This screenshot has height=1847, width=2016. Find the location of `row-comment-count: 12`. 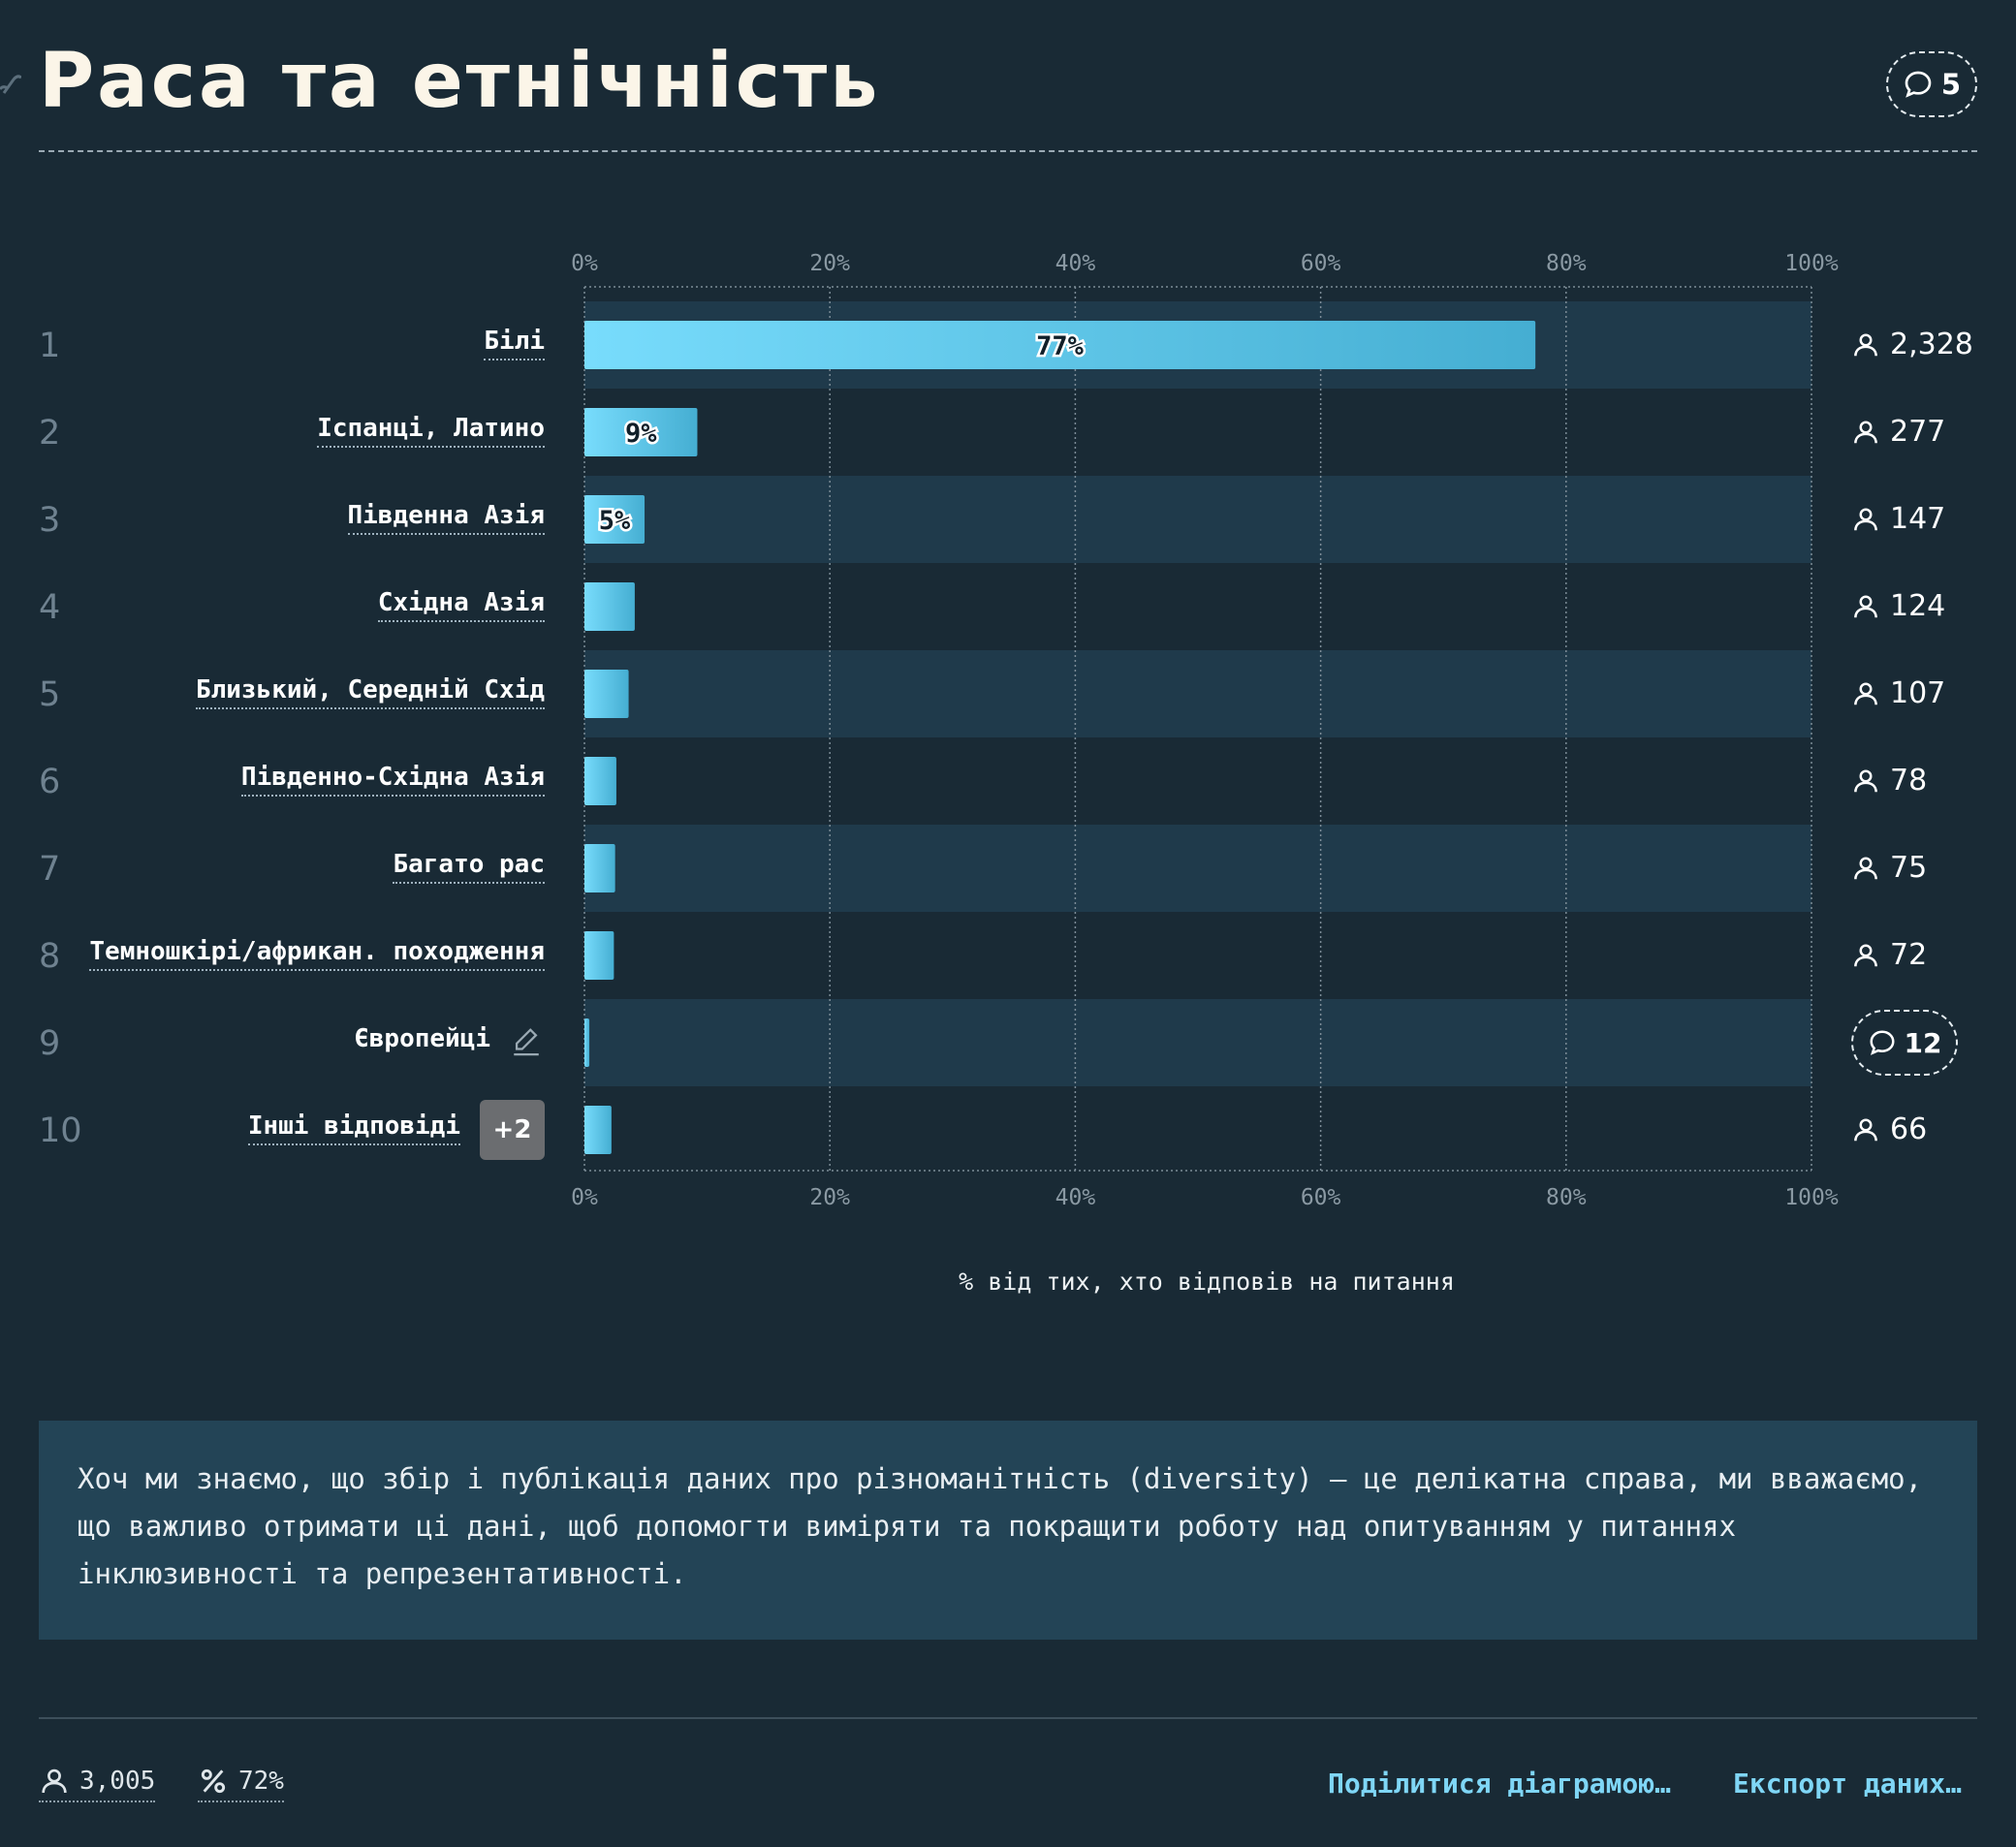

row-comment-count: 12 is located at coordinates (1923, 1042).